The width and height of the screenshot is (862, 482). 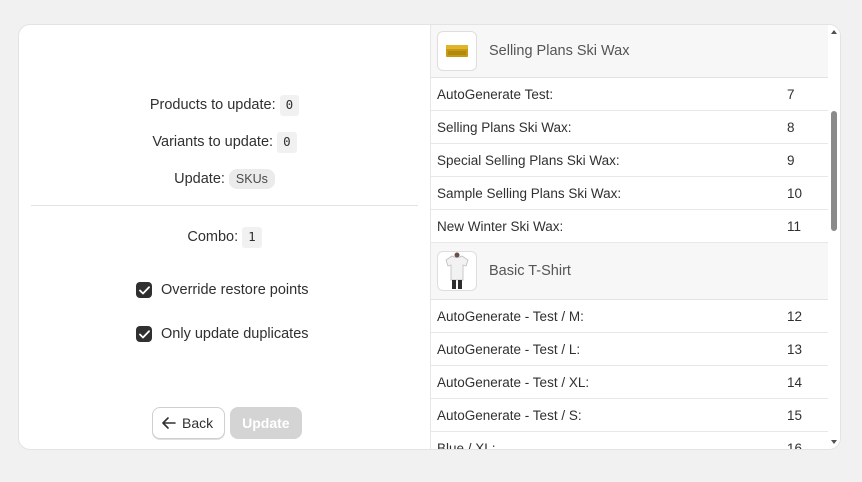 I want to click on update-button: Update, so click(x=266, y=423).